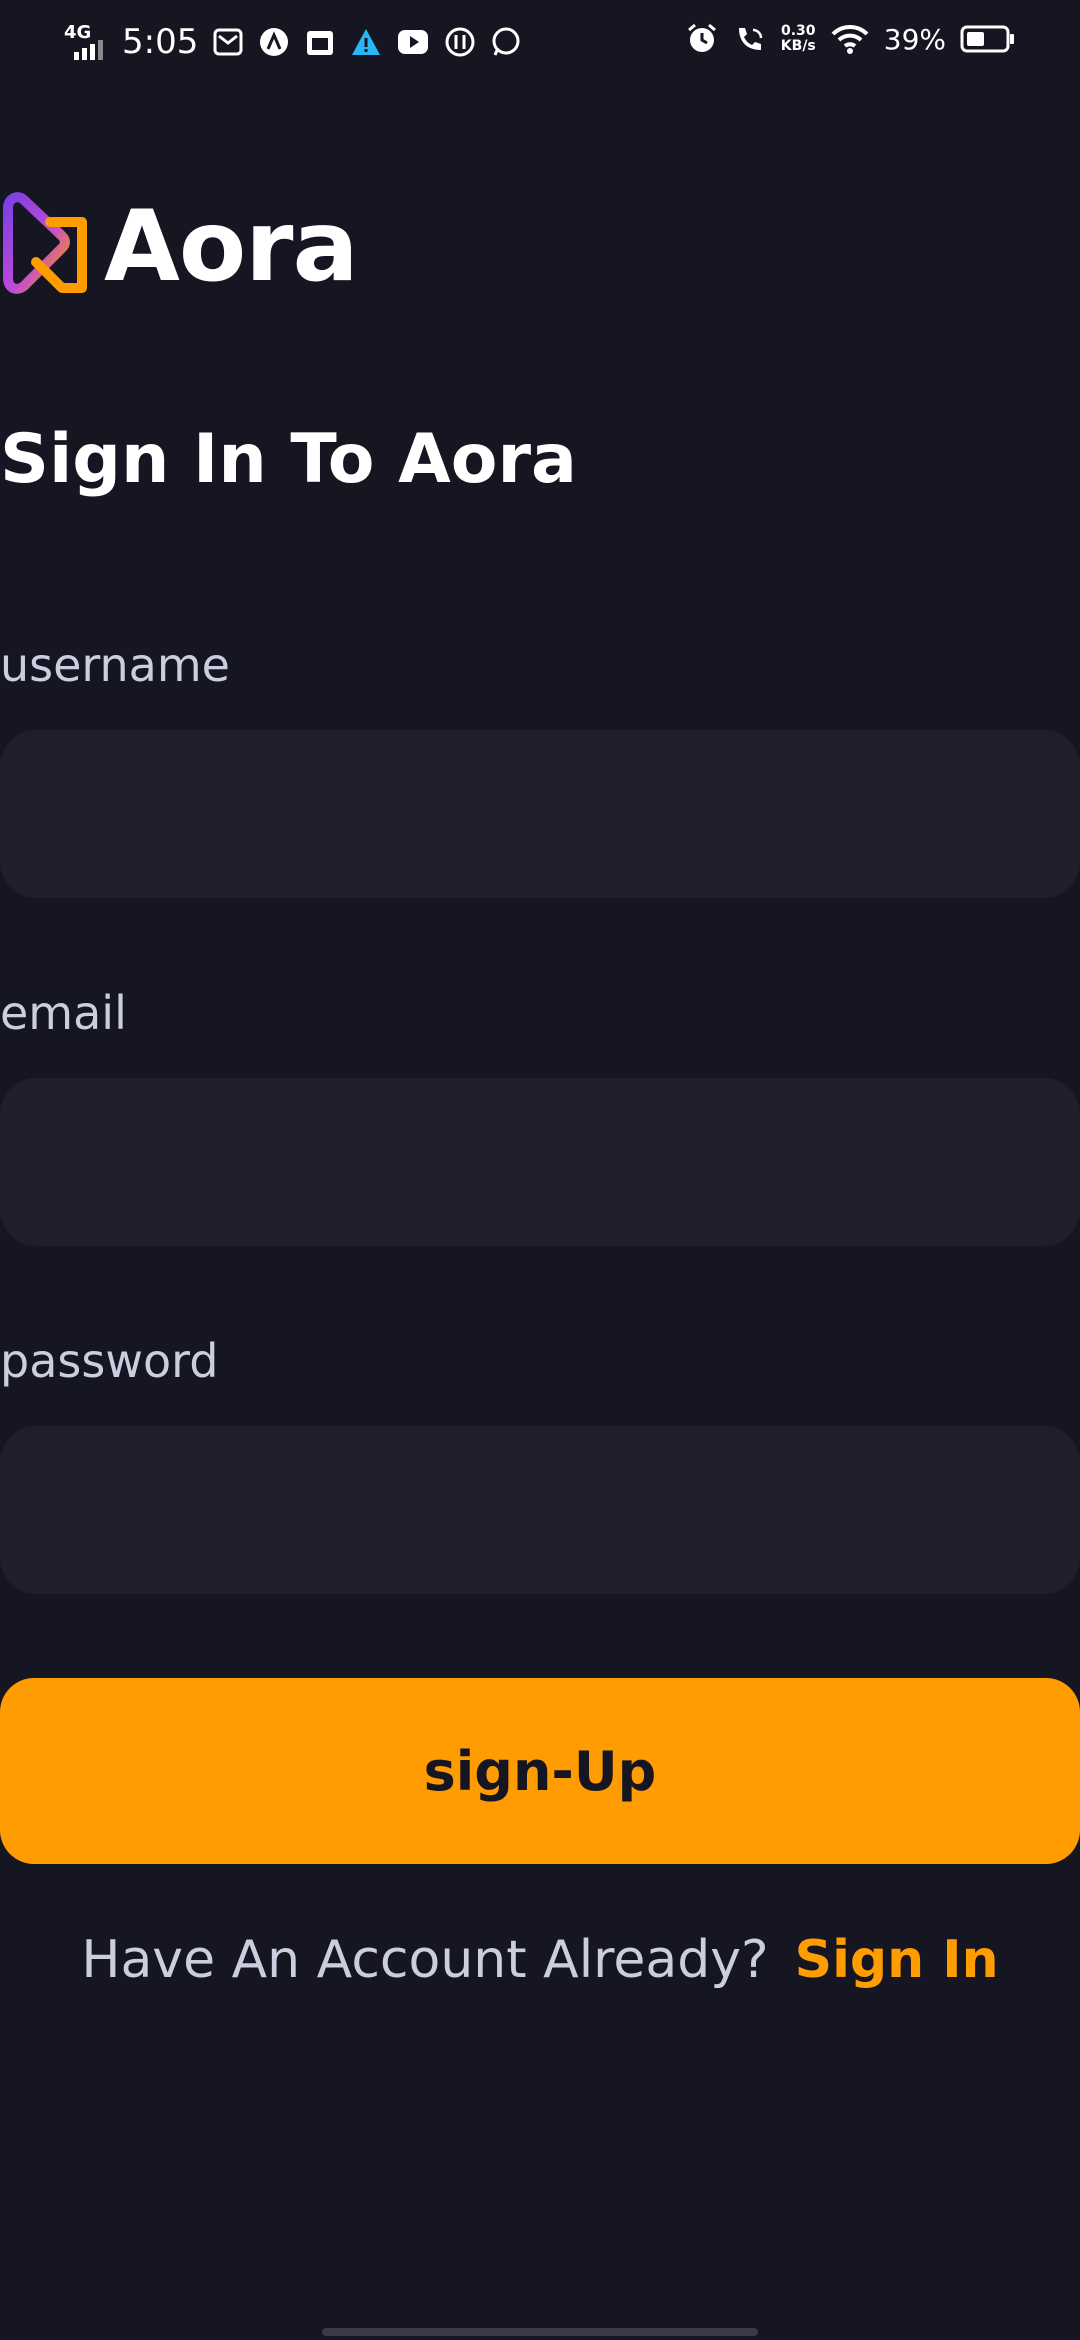 Image resolution: width=1080 pixels, height=2340 pixels. What do you see at coordinates (702, 39) in the screenshot?
I see `alarm-icon` at bounding box center [702, 39].